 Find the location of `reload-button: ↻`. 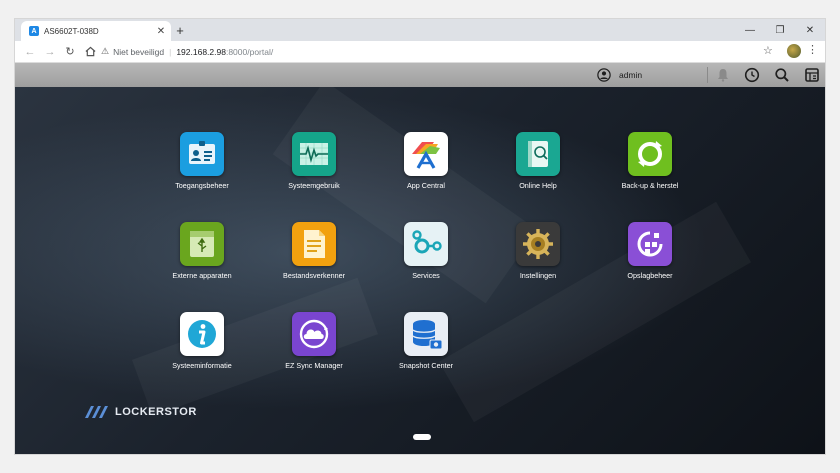

reload-button: ↻ is located at coordinates (70, 51).